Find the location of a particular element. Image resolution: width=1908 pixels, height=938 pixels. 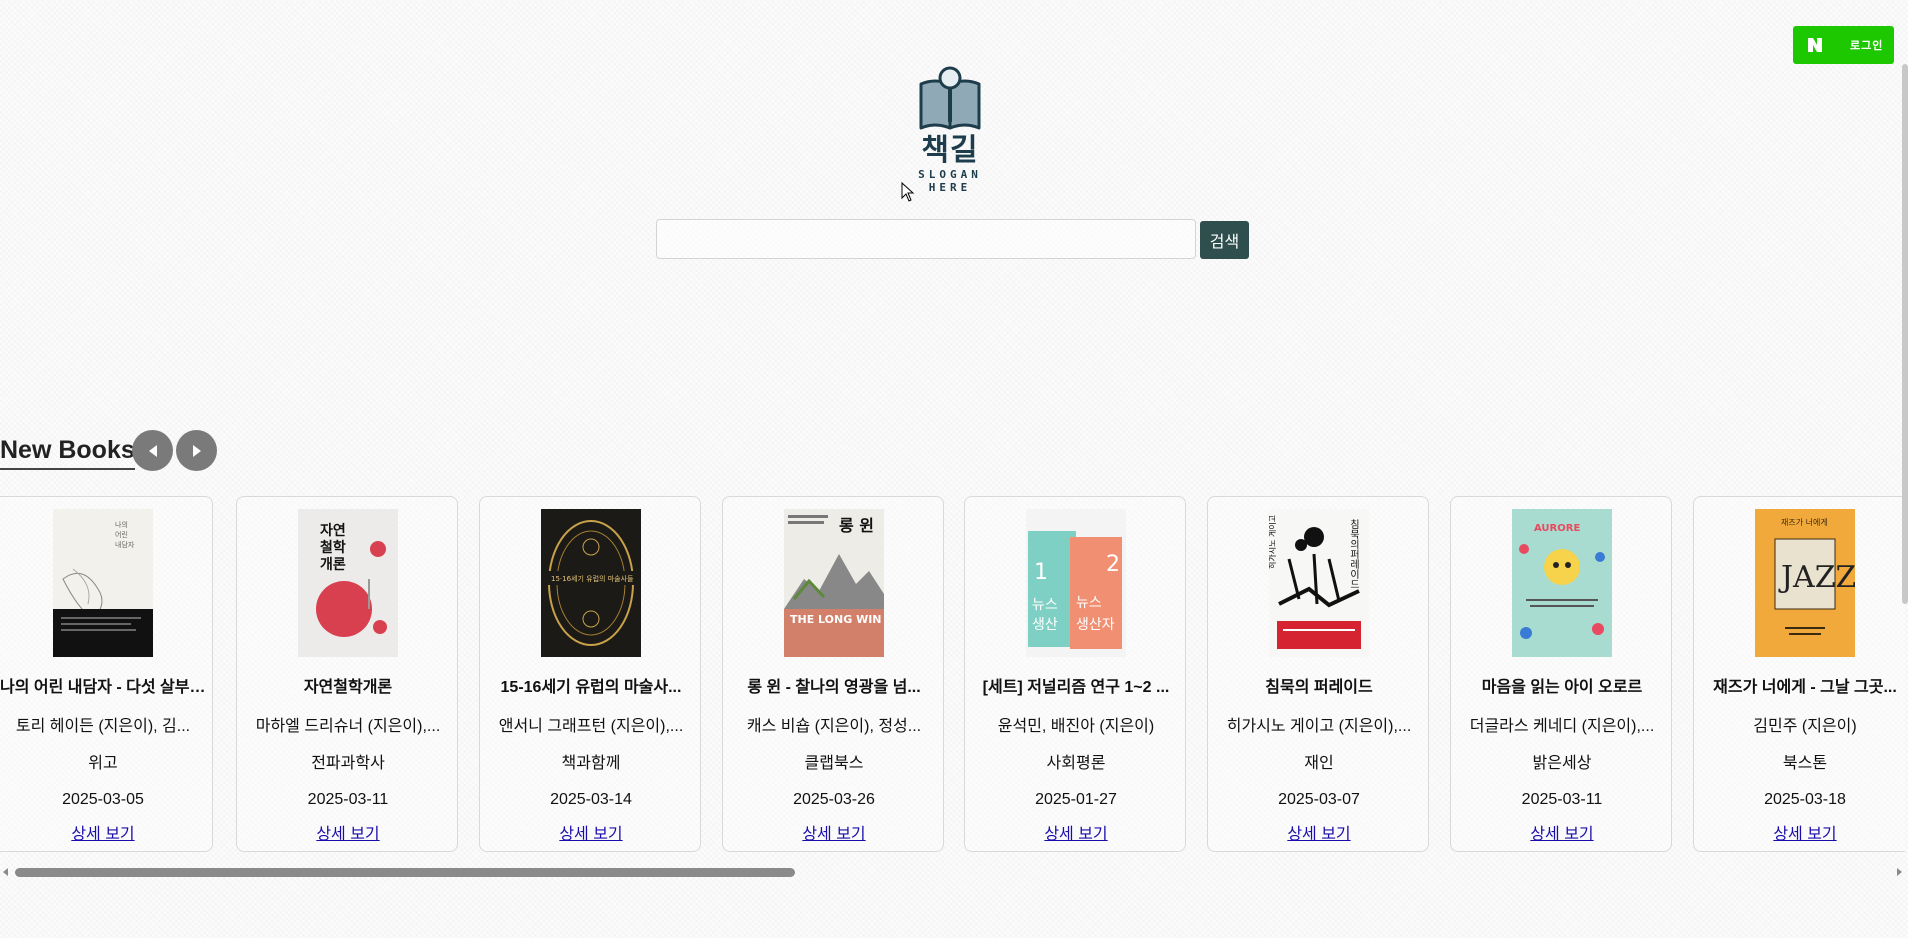

logo-title: 책길 is located at coordinates (950, 150).